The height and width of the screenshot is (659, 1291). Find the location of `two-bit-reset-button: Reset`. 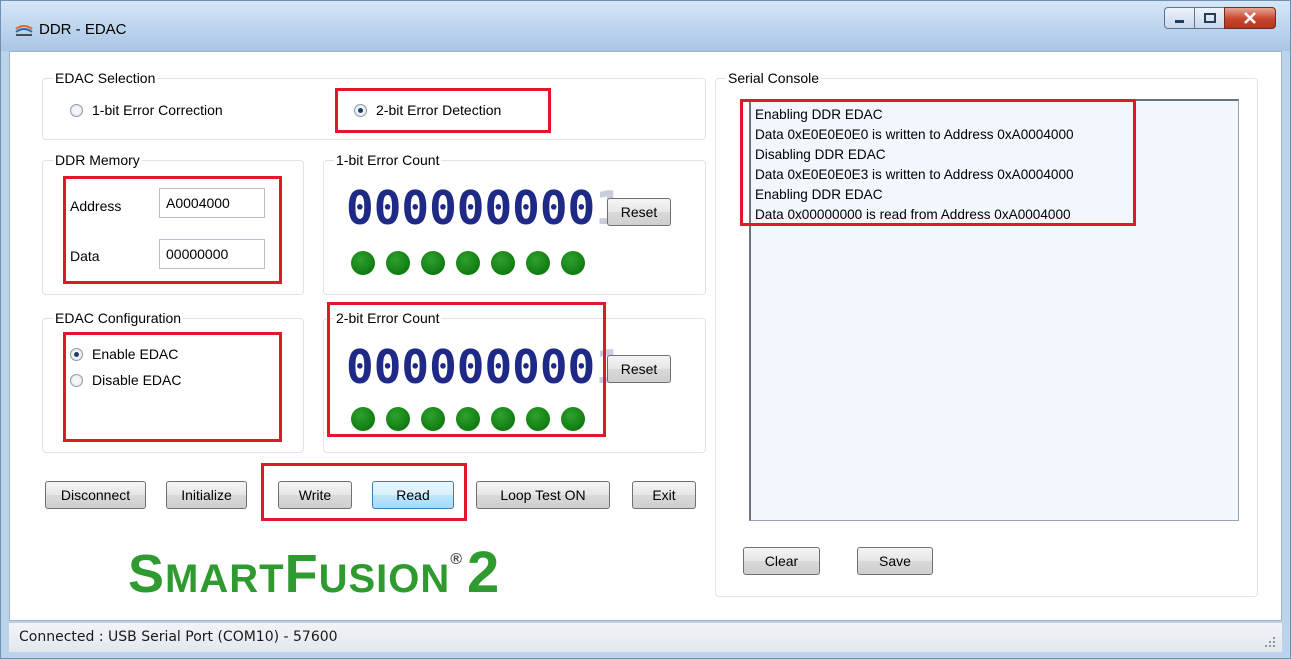

two-bit-reset-button: Reset is located at coordinates (639, 369).